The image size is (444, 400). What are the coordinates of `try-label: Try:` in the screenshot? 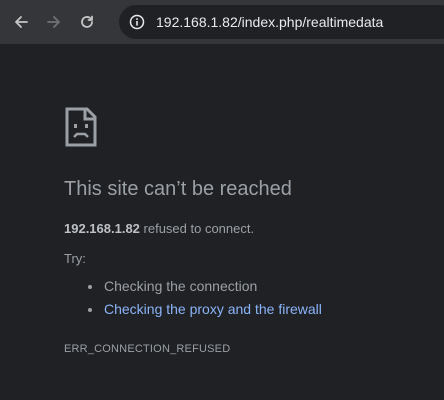 It's located at (75, 258).